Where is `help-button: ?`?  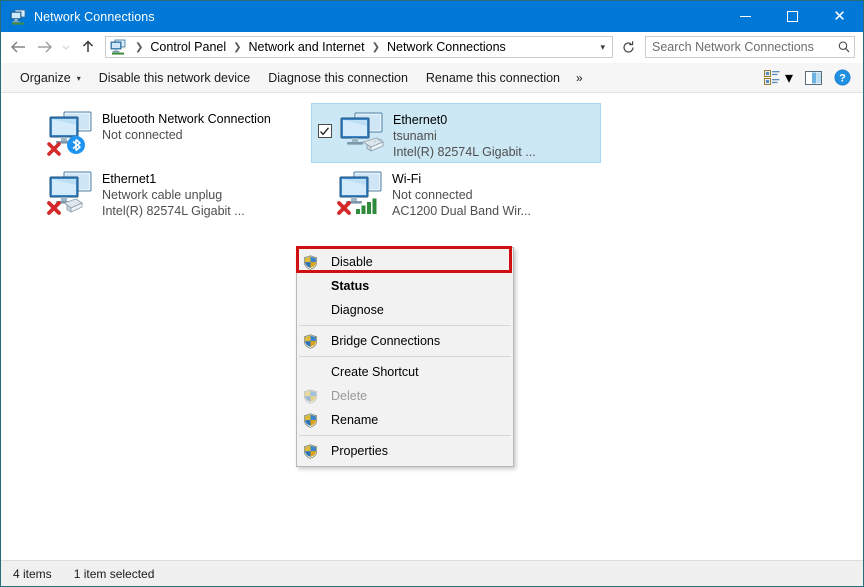 help-button: ? is located at coordinates (842, 77).